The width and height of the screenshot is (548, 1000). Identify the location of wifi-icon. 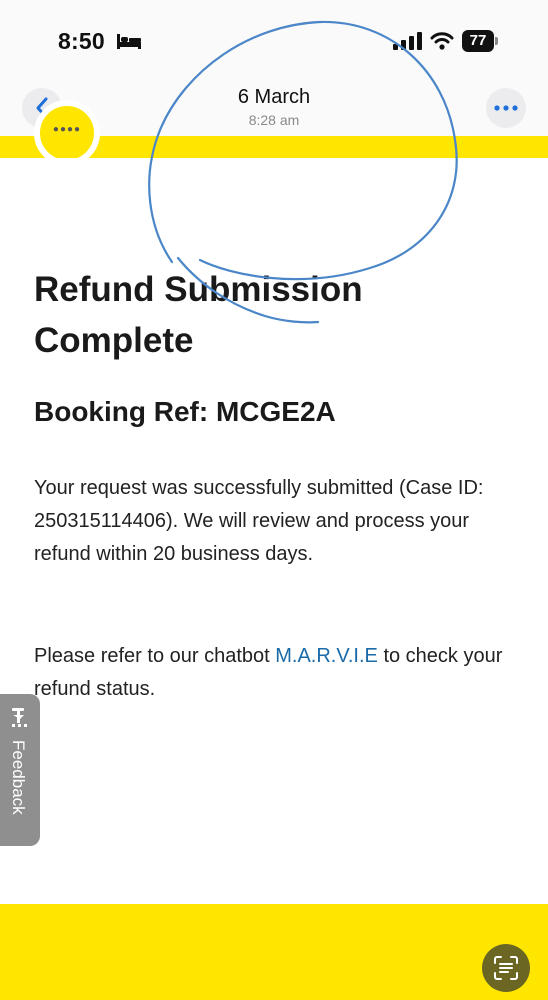
(442, 41).